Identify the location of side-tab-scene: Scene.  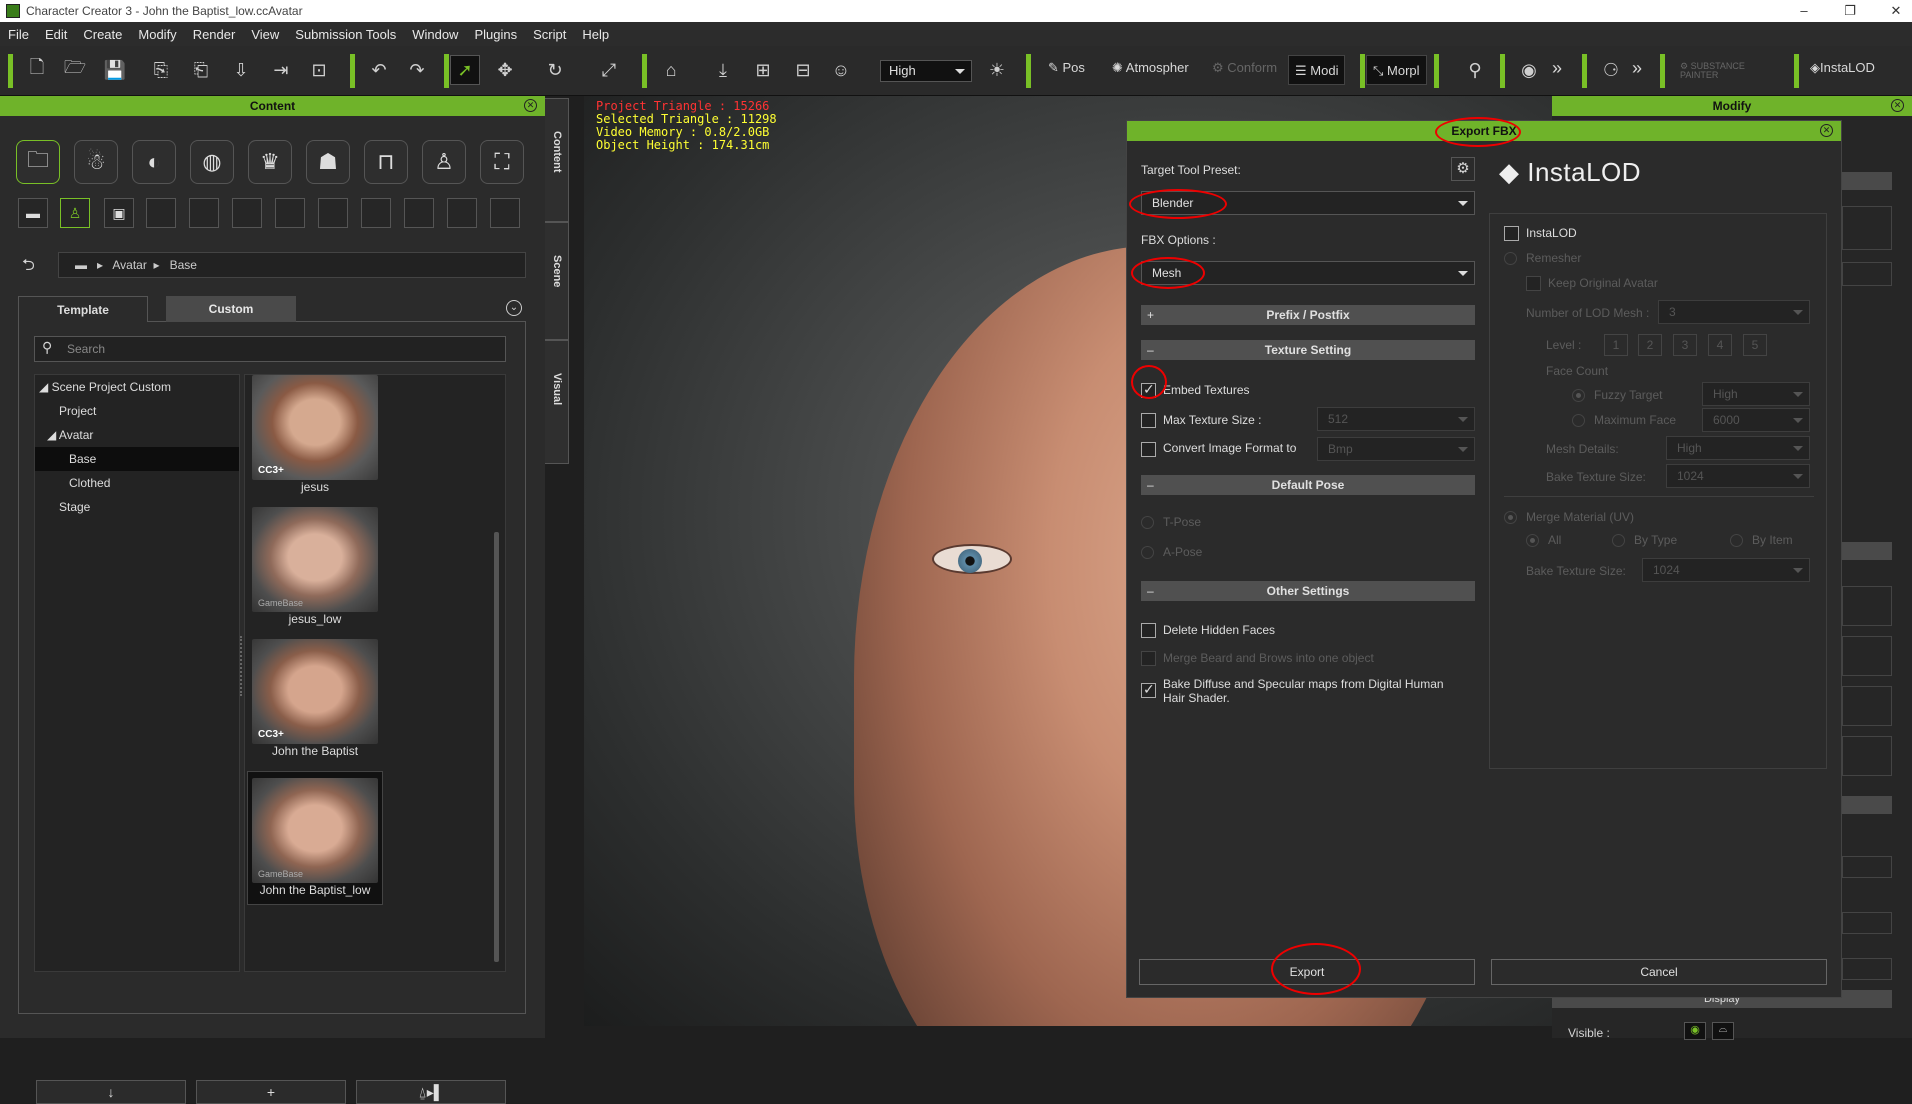
(557, 281).